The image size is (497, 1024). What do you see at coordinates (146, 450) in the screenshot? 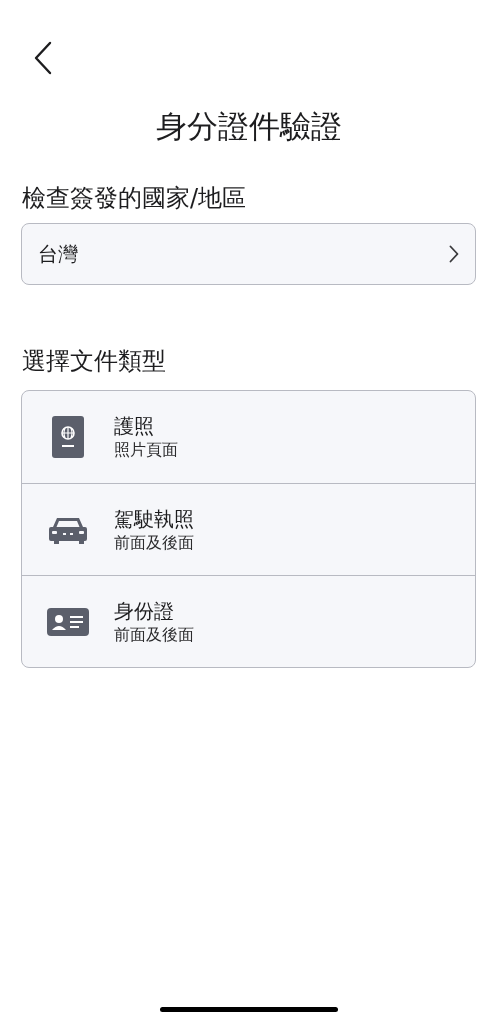
I see `option-subtitle: 照片頁面` at bounding box center [146, 450].